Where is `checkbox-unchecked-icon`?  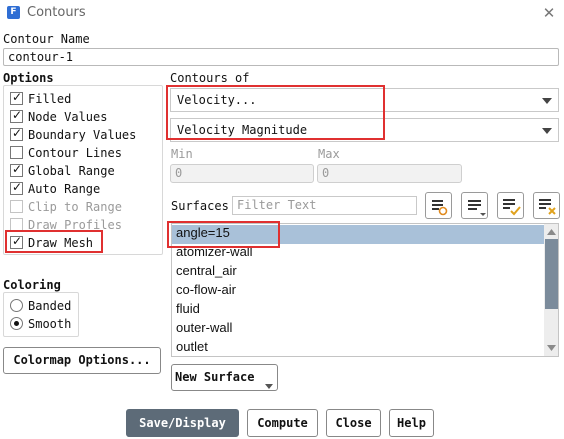
checkbox-unchecked-icon is located at coordinates (16, 152).